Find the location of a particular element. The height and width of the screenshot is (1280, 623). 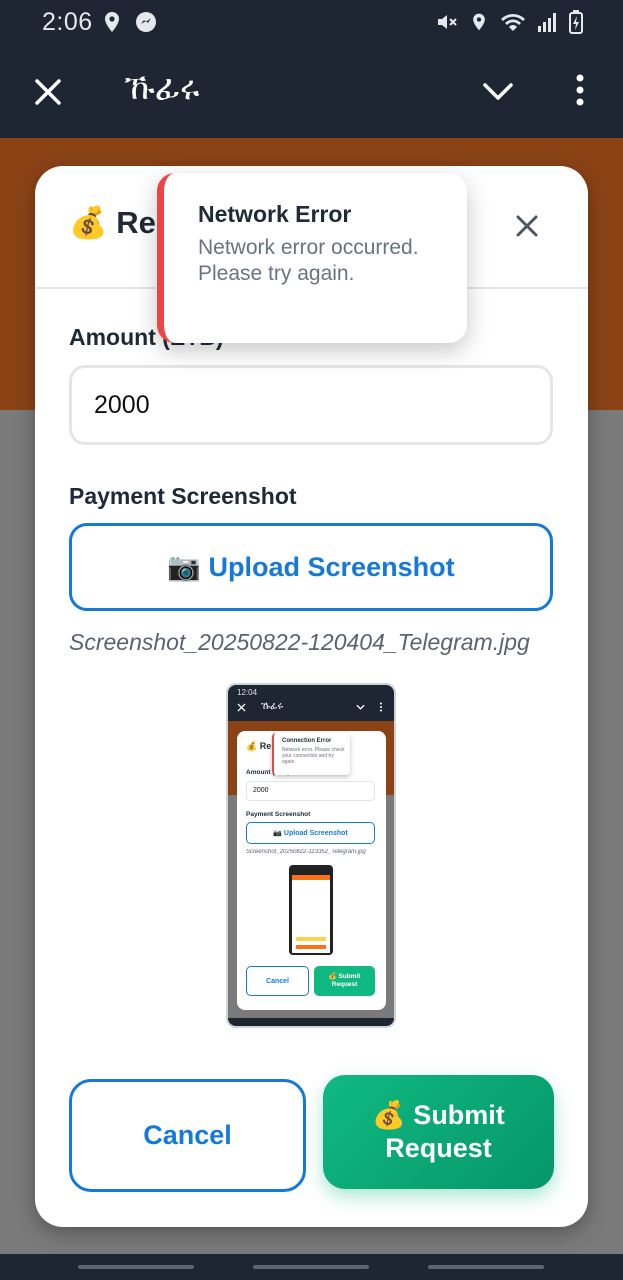

preview-nested-banner is located at coordinates (311, 877).